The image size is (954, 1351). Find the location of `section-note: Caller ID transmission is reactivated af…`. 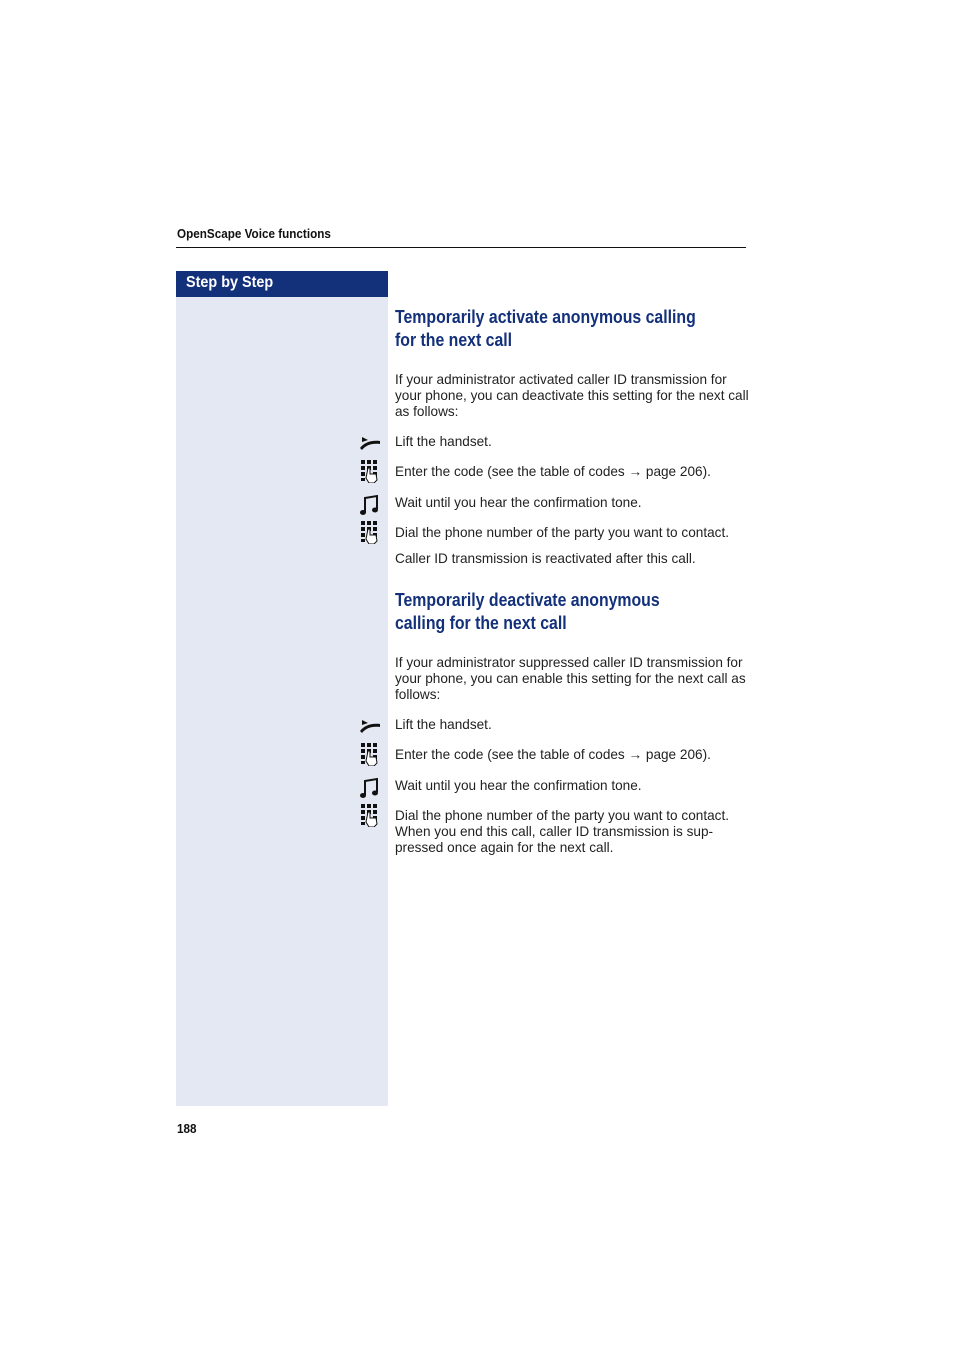

section-note: Caller ID transmission is reactivated af… is located at coordinates (545, 558).